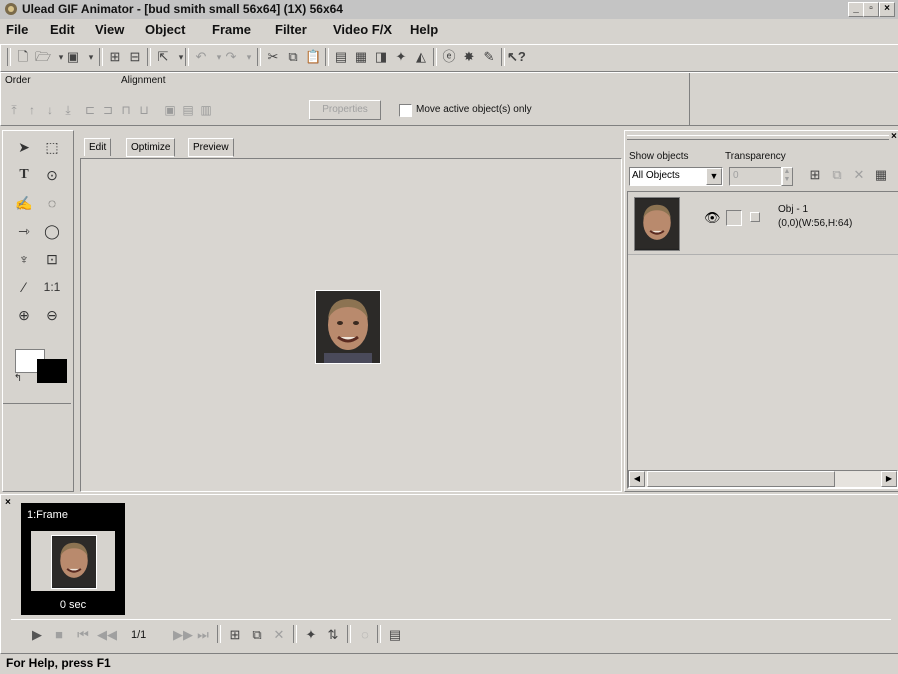 The height and width of the screenshot is (674, 898). What do you see at coordinates (887, 9) in the screenshot?
I see `close-button: ×` at bounding box center [887, 9].